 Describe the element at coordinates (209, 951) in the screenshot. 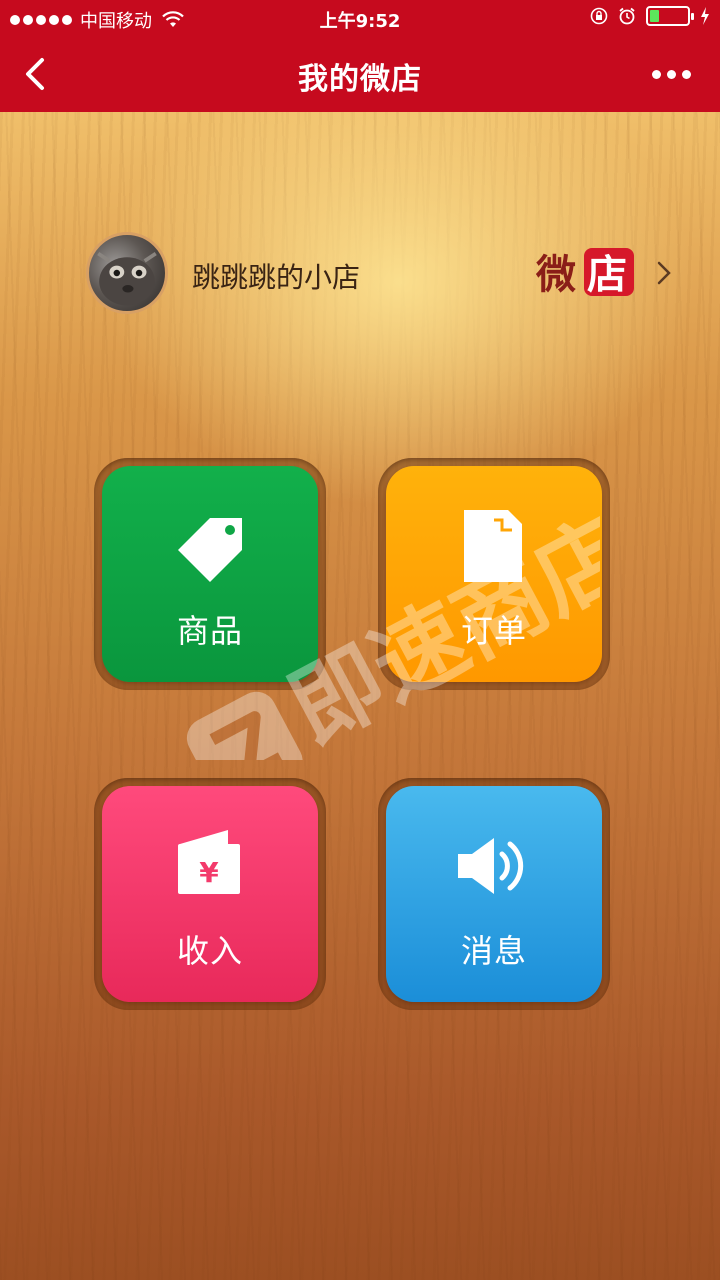

I see `income-label: 收入` at that location.